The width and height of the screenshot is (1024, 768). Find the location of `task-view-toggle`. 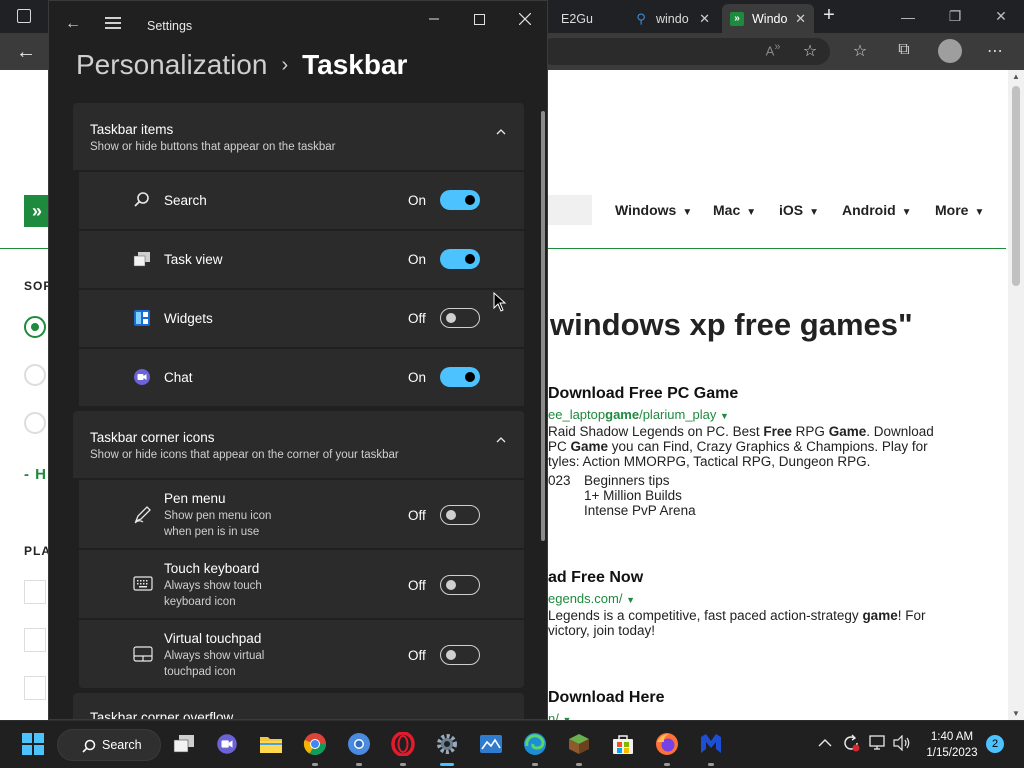

task-view-toggle is located at coordinates (460, 259).